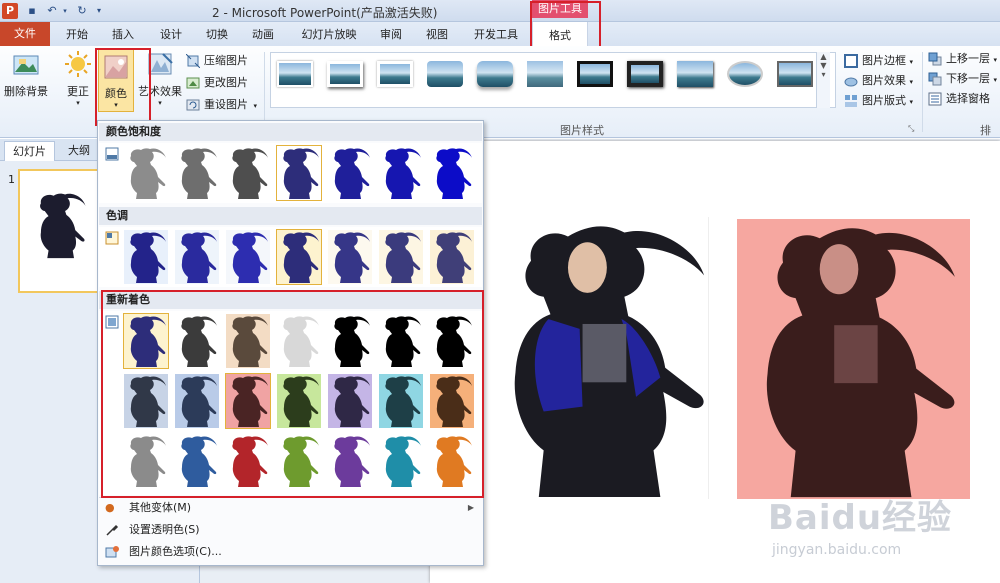  What do you see at coordinates (391, 35) in the screenshot?
I see `tab-review: 审阅` at bounding box center [391, 35].